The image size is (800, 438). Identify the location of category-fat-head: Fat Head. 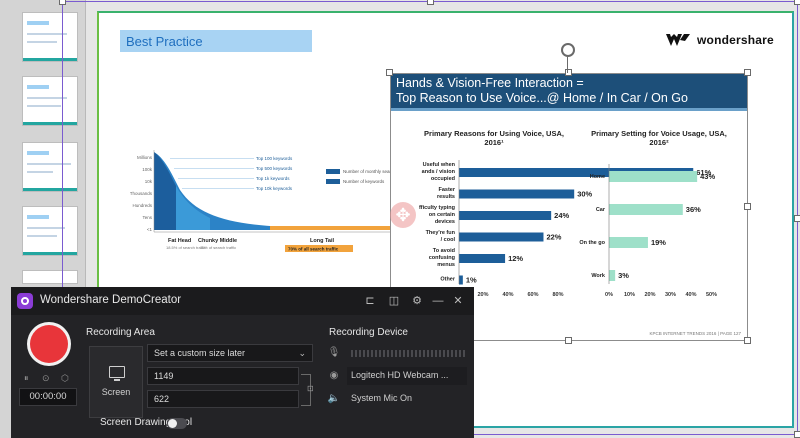
(179, 241).